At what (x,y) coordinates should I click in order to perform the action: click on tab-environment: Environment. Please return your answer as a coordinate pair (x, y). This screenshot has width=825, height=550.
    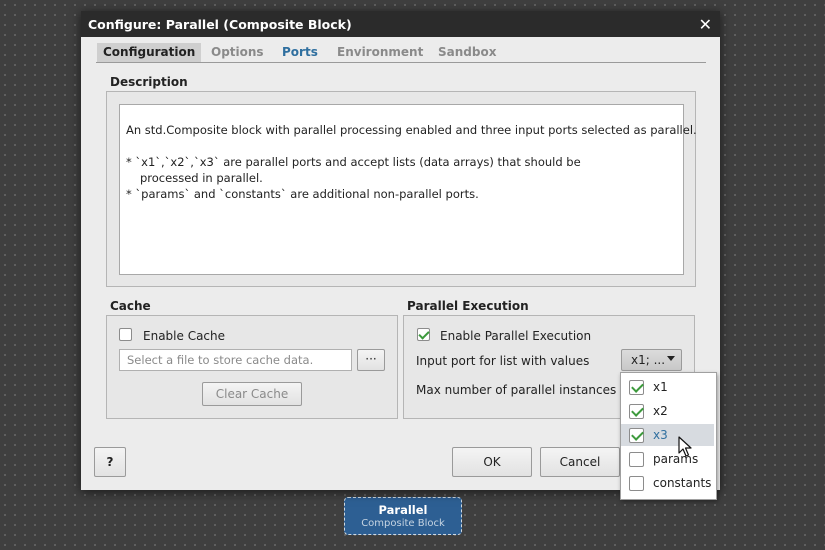
    Looking at the image, I should click on (380, 52).